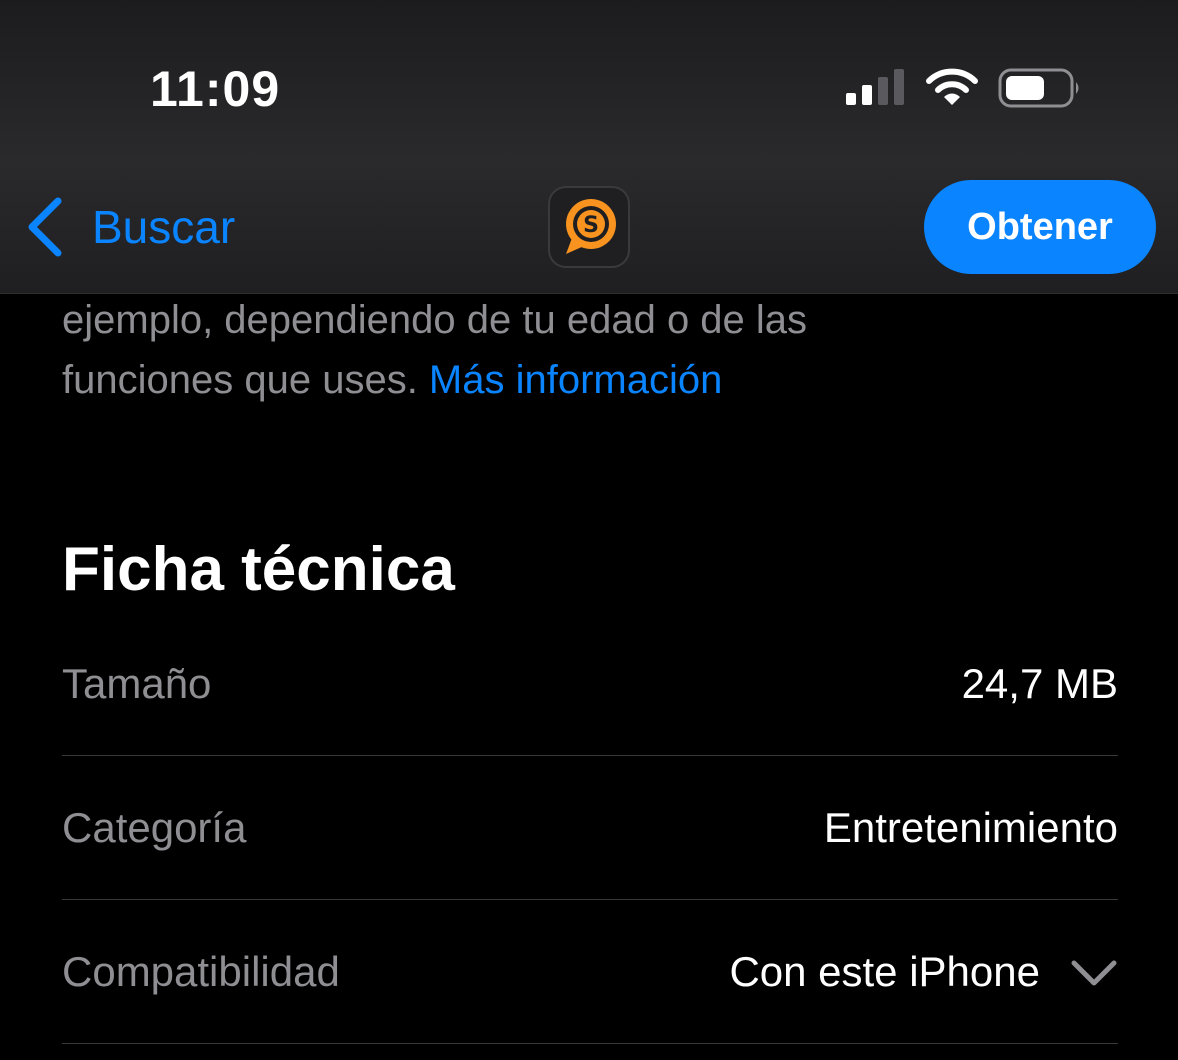 The image size is (1178, 1060). I want to click on info-row-category: Categoría Entretenimiento, so click(590, 828).